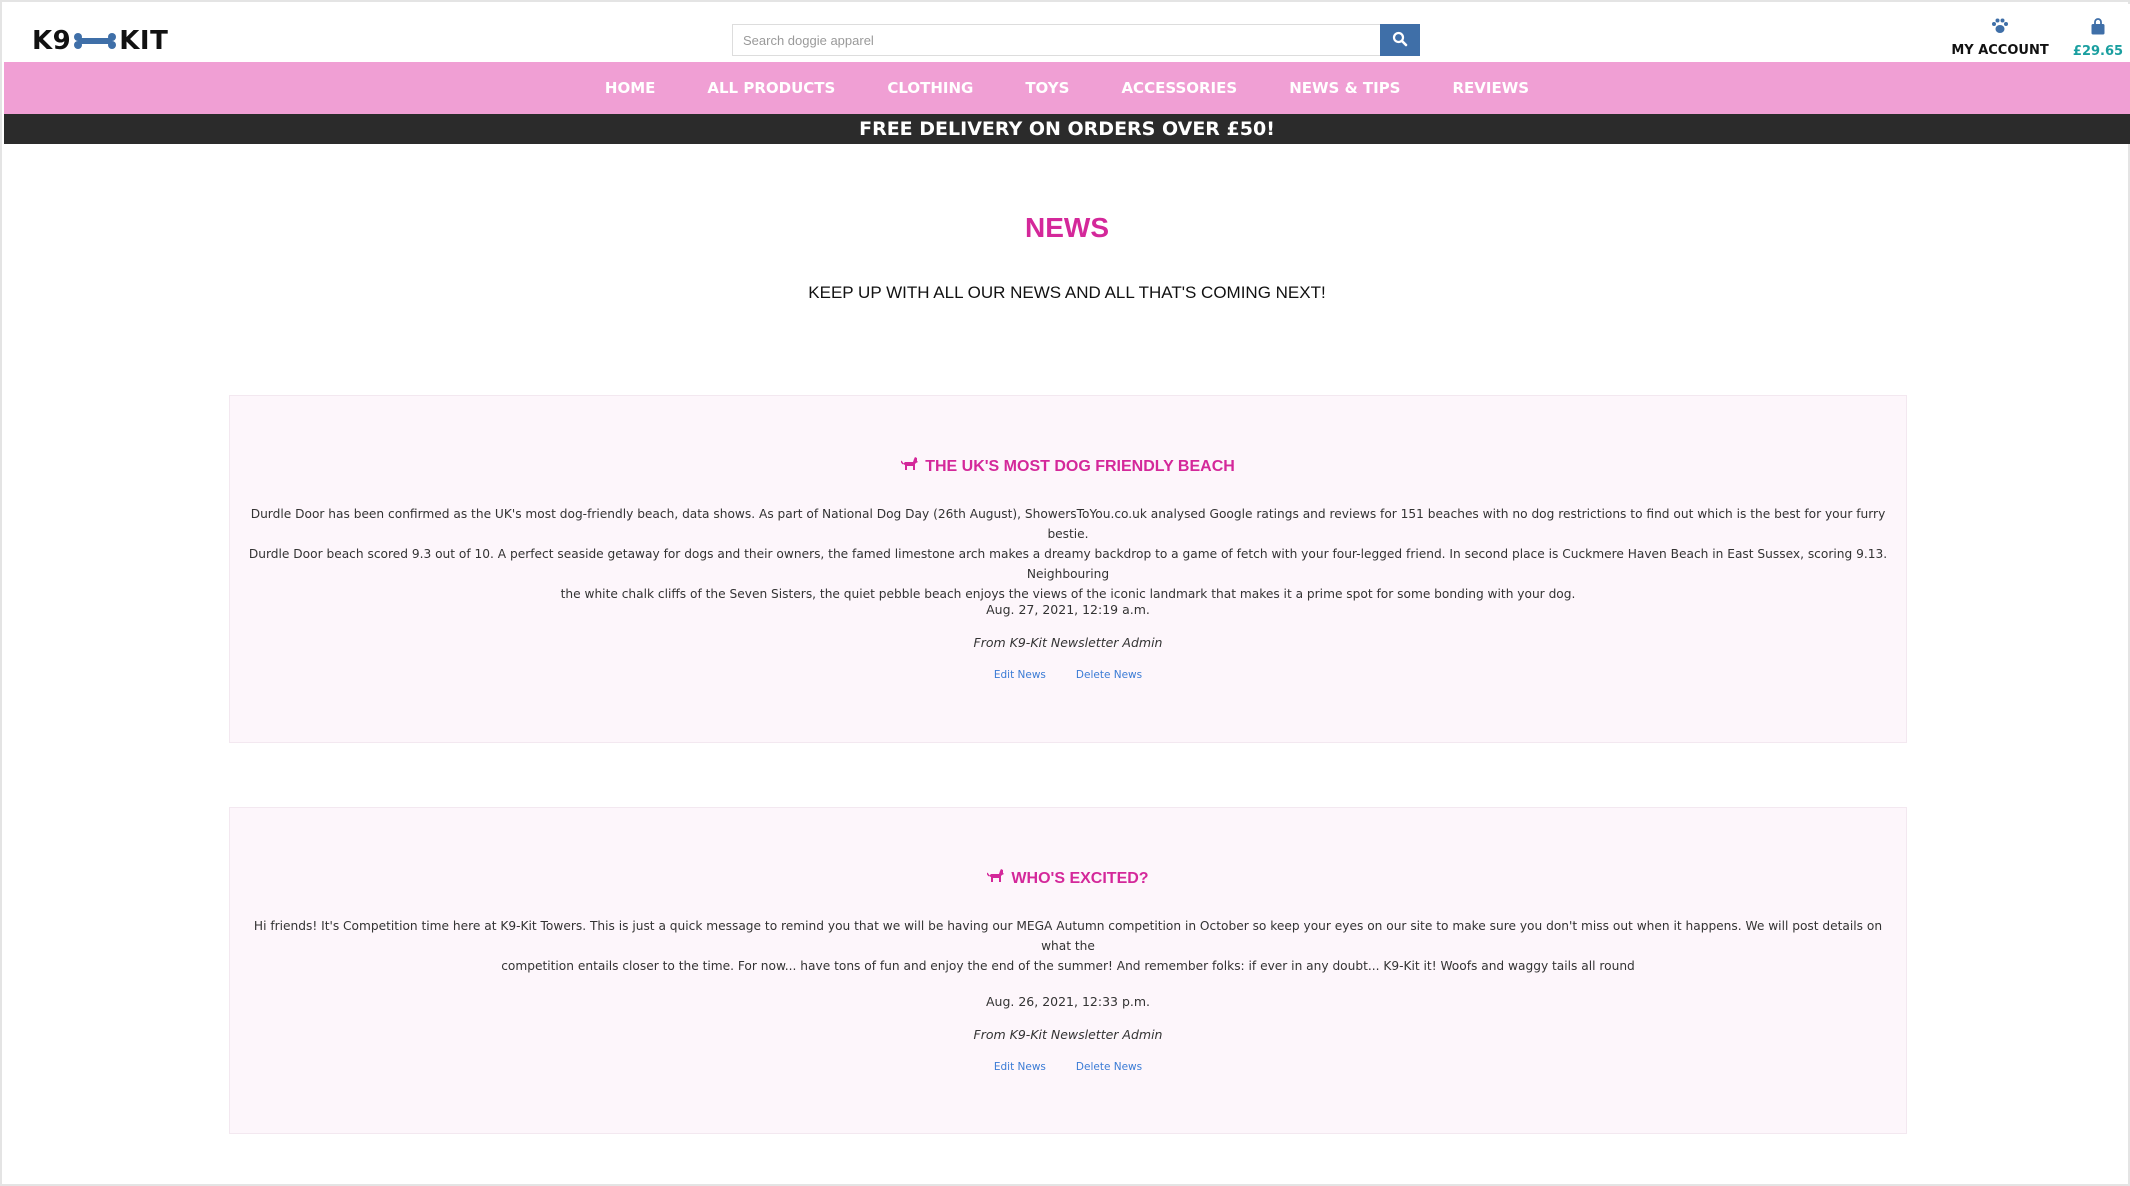 This screenshot has width=2130, height=1186. I want to click on search-bar, so click(1076, 40).